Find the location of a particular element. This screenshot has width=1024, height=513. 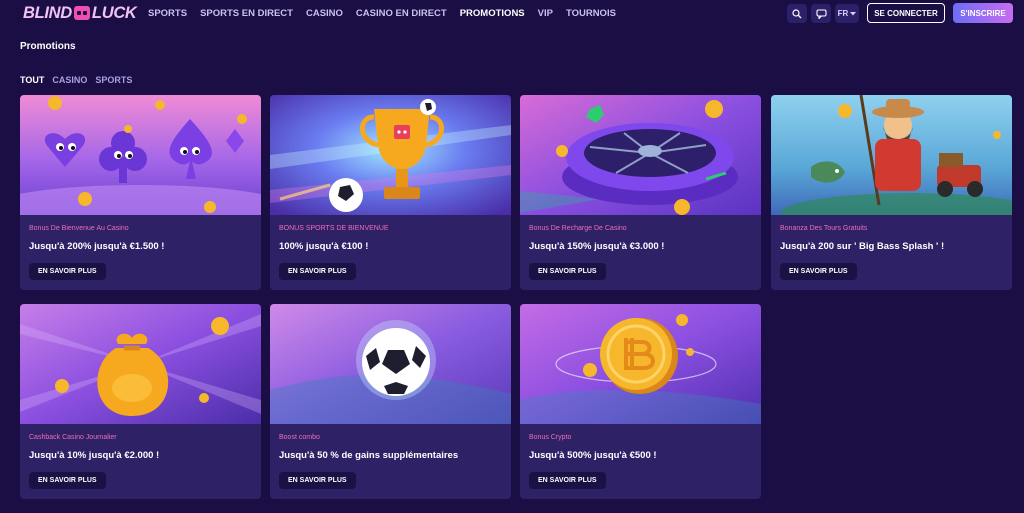

promo-category: BONUS SPORTS DE BIENVENUE is located at coordinates (334, 228).